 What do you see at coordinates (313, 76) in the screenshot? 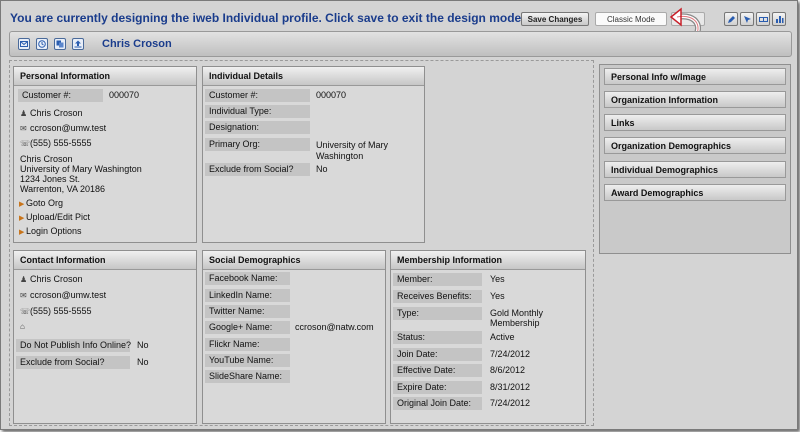
I see `panel-title: Individual Details` at bounding box center [313, 76].